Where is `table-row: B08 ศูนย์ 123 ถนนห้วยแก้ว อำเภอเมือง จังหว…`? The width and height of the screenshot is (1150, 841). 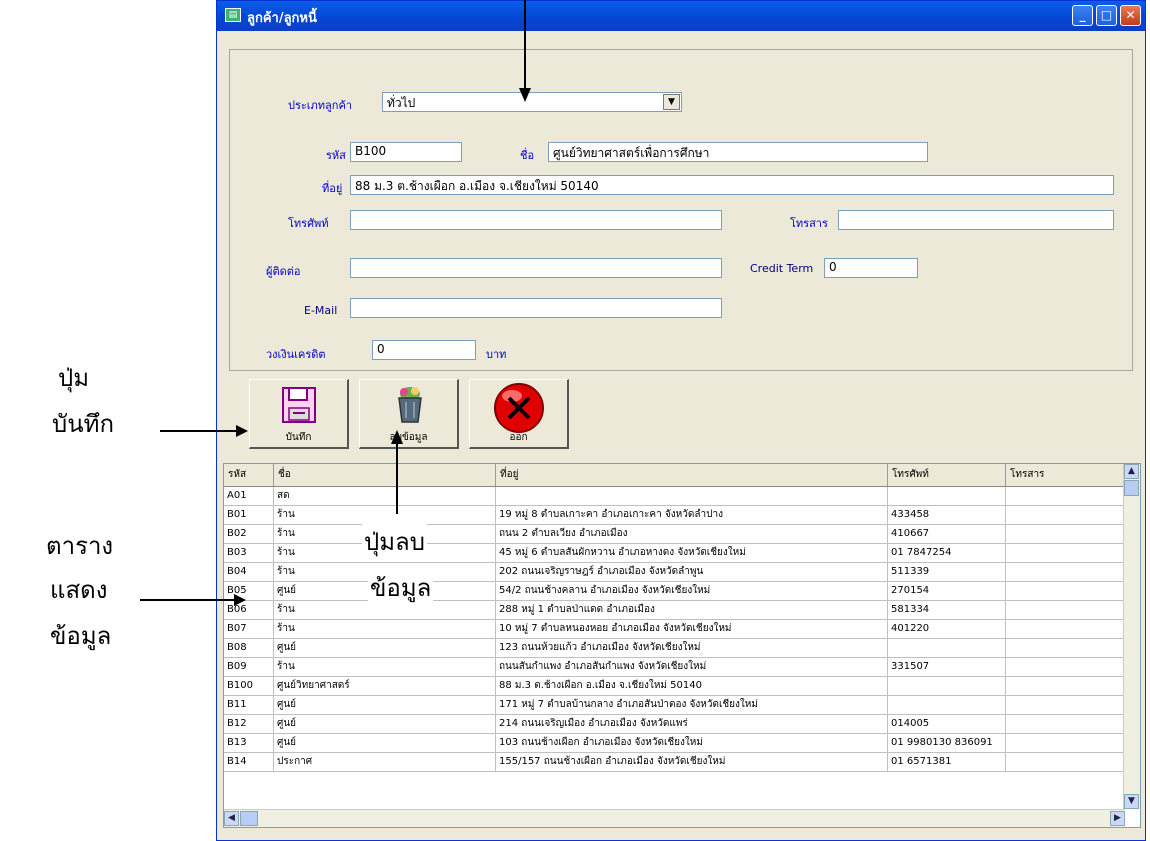
table-row: B08 ศูนย์ 123 ถนนห้วยแก้ว อำเภอเมือง จังหว… is located at coordinates (674, 648).